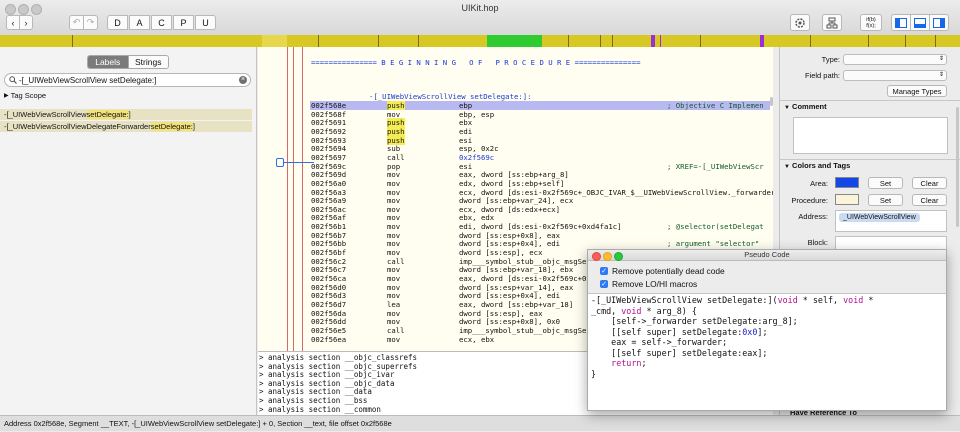 The height and width of the screenshot is (432, 960). Describe the element at coordinates (76, 22) in the screenshot. I see `undo-button: ↶` at that location.